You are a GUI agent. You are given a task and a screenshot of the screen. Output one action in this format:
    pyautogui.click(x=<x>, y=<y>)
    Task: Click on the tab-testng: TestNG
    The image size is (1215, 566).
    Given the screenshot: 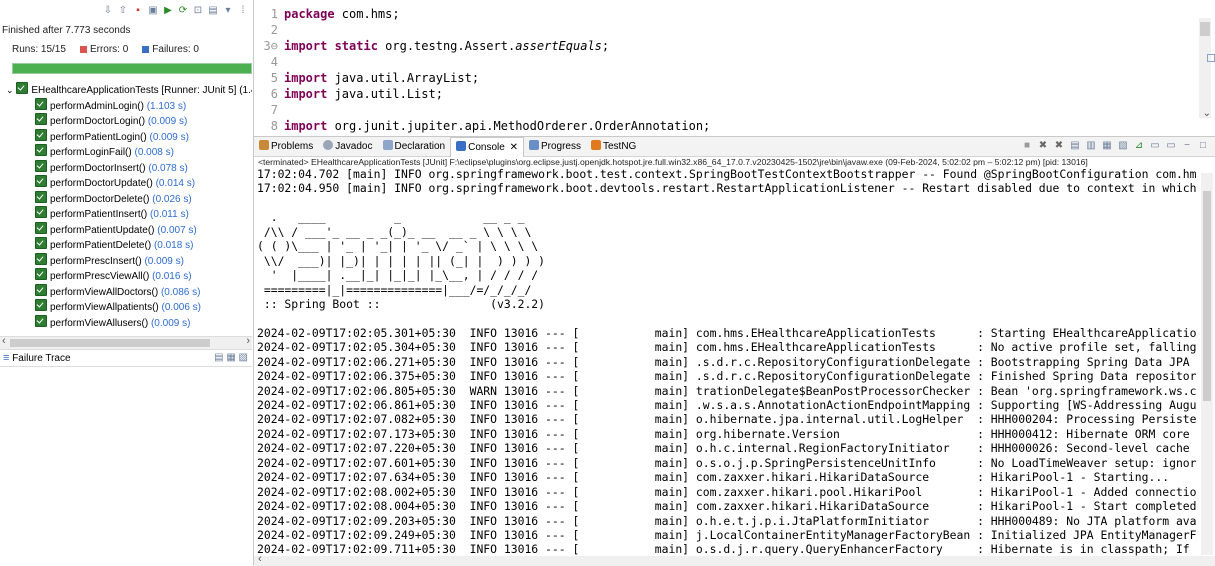 What is the action you would take?
    pyautogui.click(x=613, y=146)
    